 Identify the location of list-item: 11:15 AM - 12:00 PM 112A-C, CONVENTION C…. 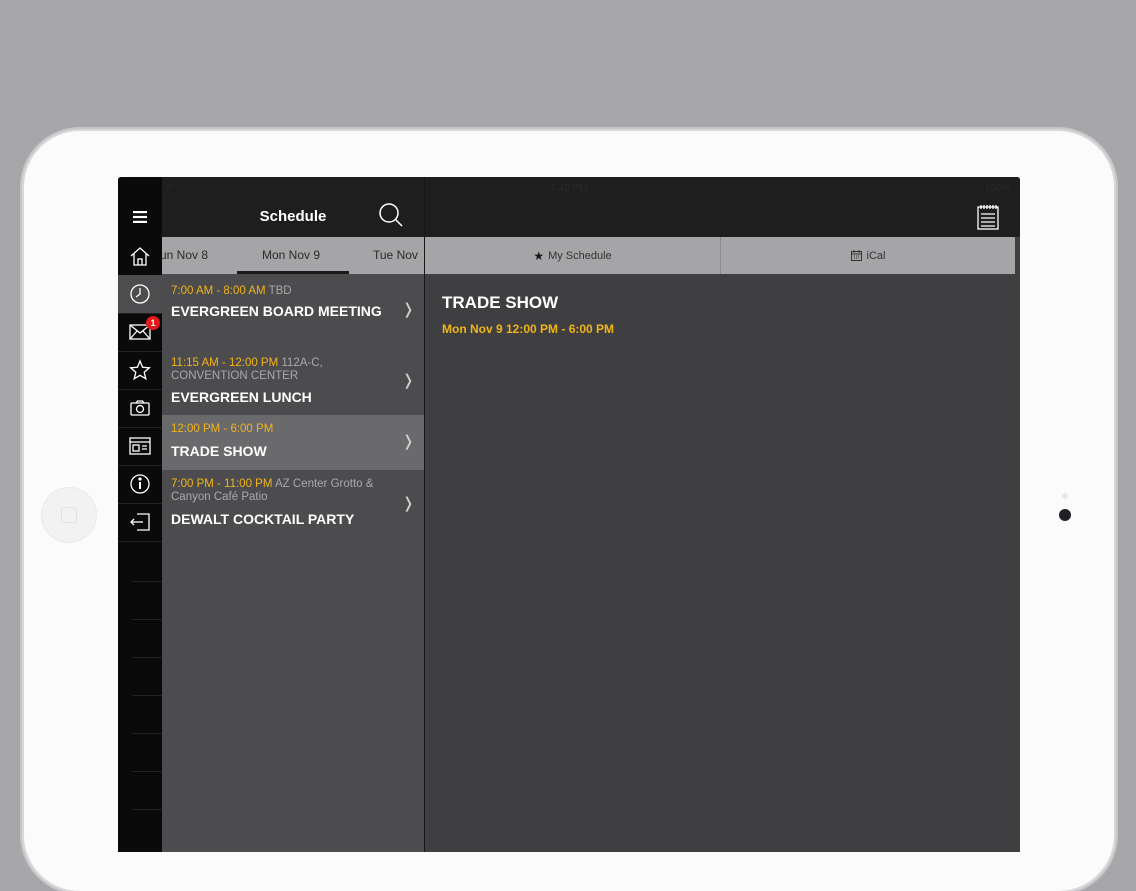
(293, 382).